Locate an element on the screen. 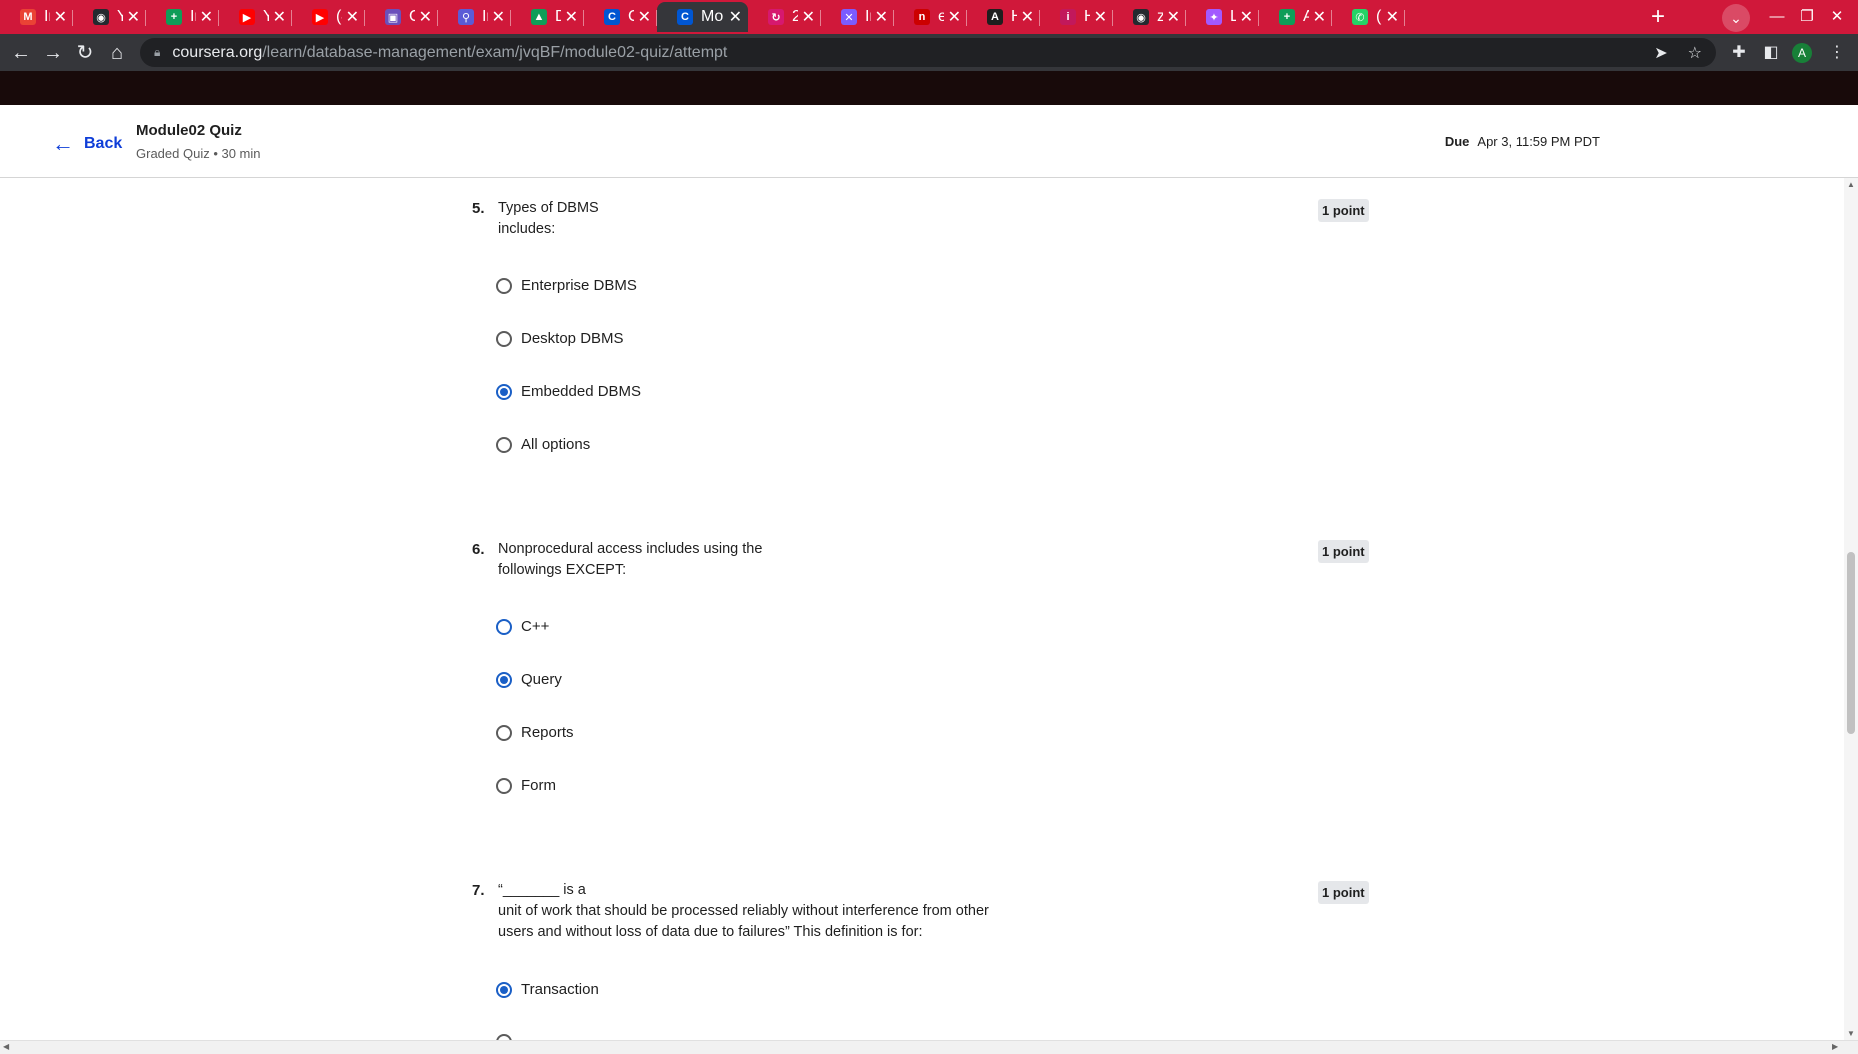  side-panel-icon: ◧ is located at coordinates (1771, 53).